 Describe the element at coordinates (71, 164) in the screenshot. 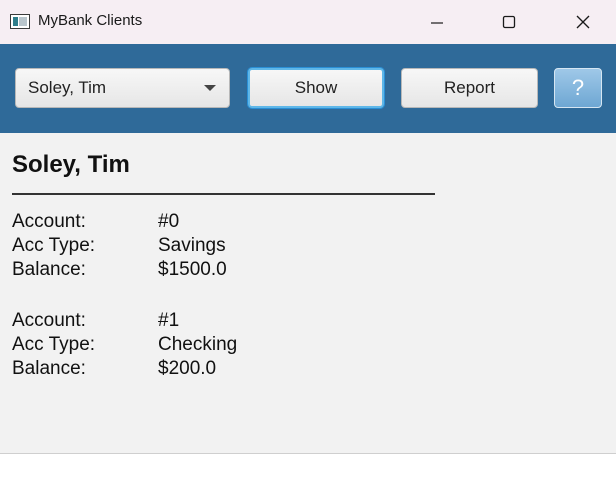

I see `client-name-heading: Soley, Tim` at that location.